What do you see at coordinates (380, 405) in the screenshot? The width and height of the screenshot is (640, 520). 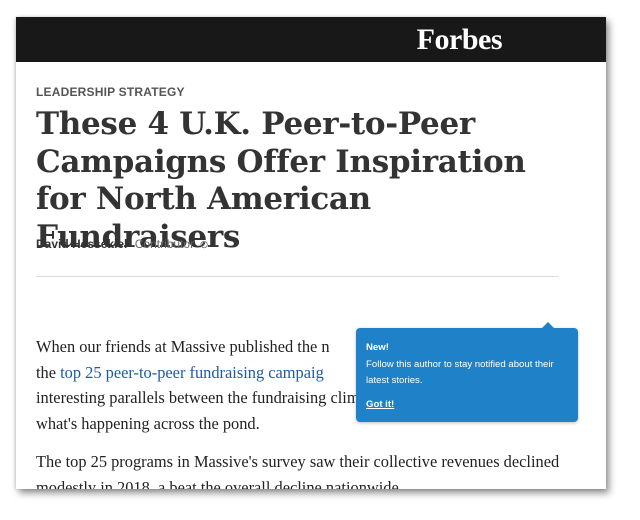 I see `got-it-button: Got it!` at bounding box center [380, 405].